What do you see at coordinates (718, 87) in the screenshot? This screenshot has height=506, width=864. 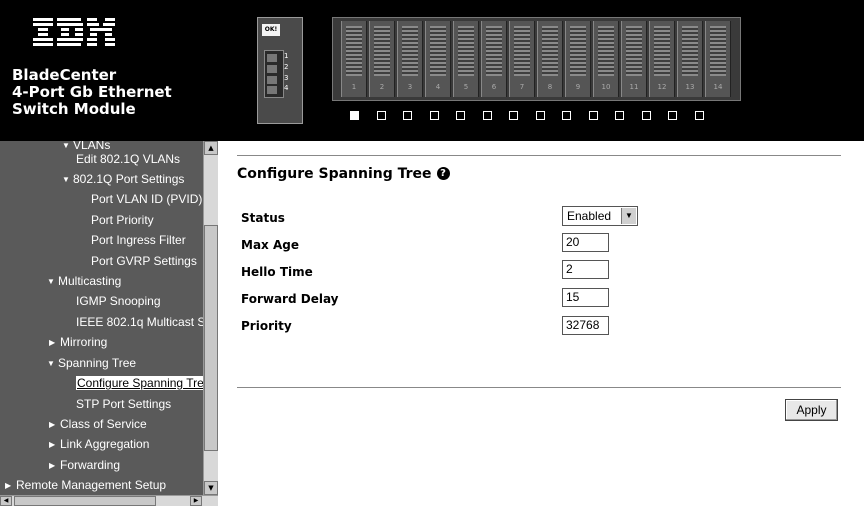 I see `bay-number: 14` at bounding box center [718, 87].